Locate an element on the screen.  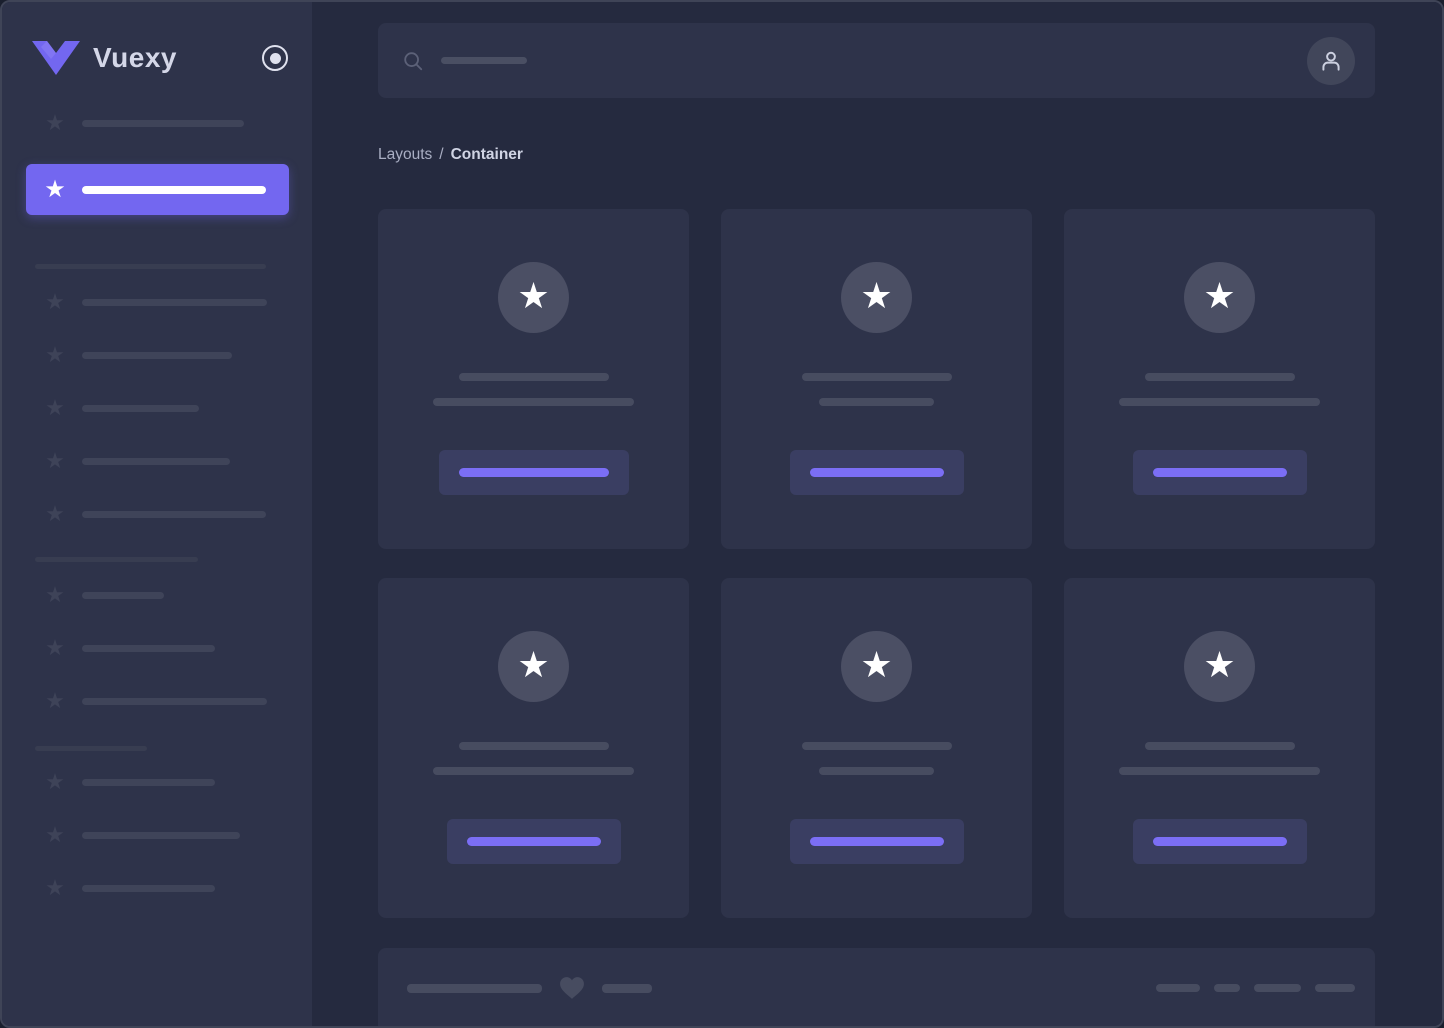
user-avatar-button is located at coordinates (1331, 60).